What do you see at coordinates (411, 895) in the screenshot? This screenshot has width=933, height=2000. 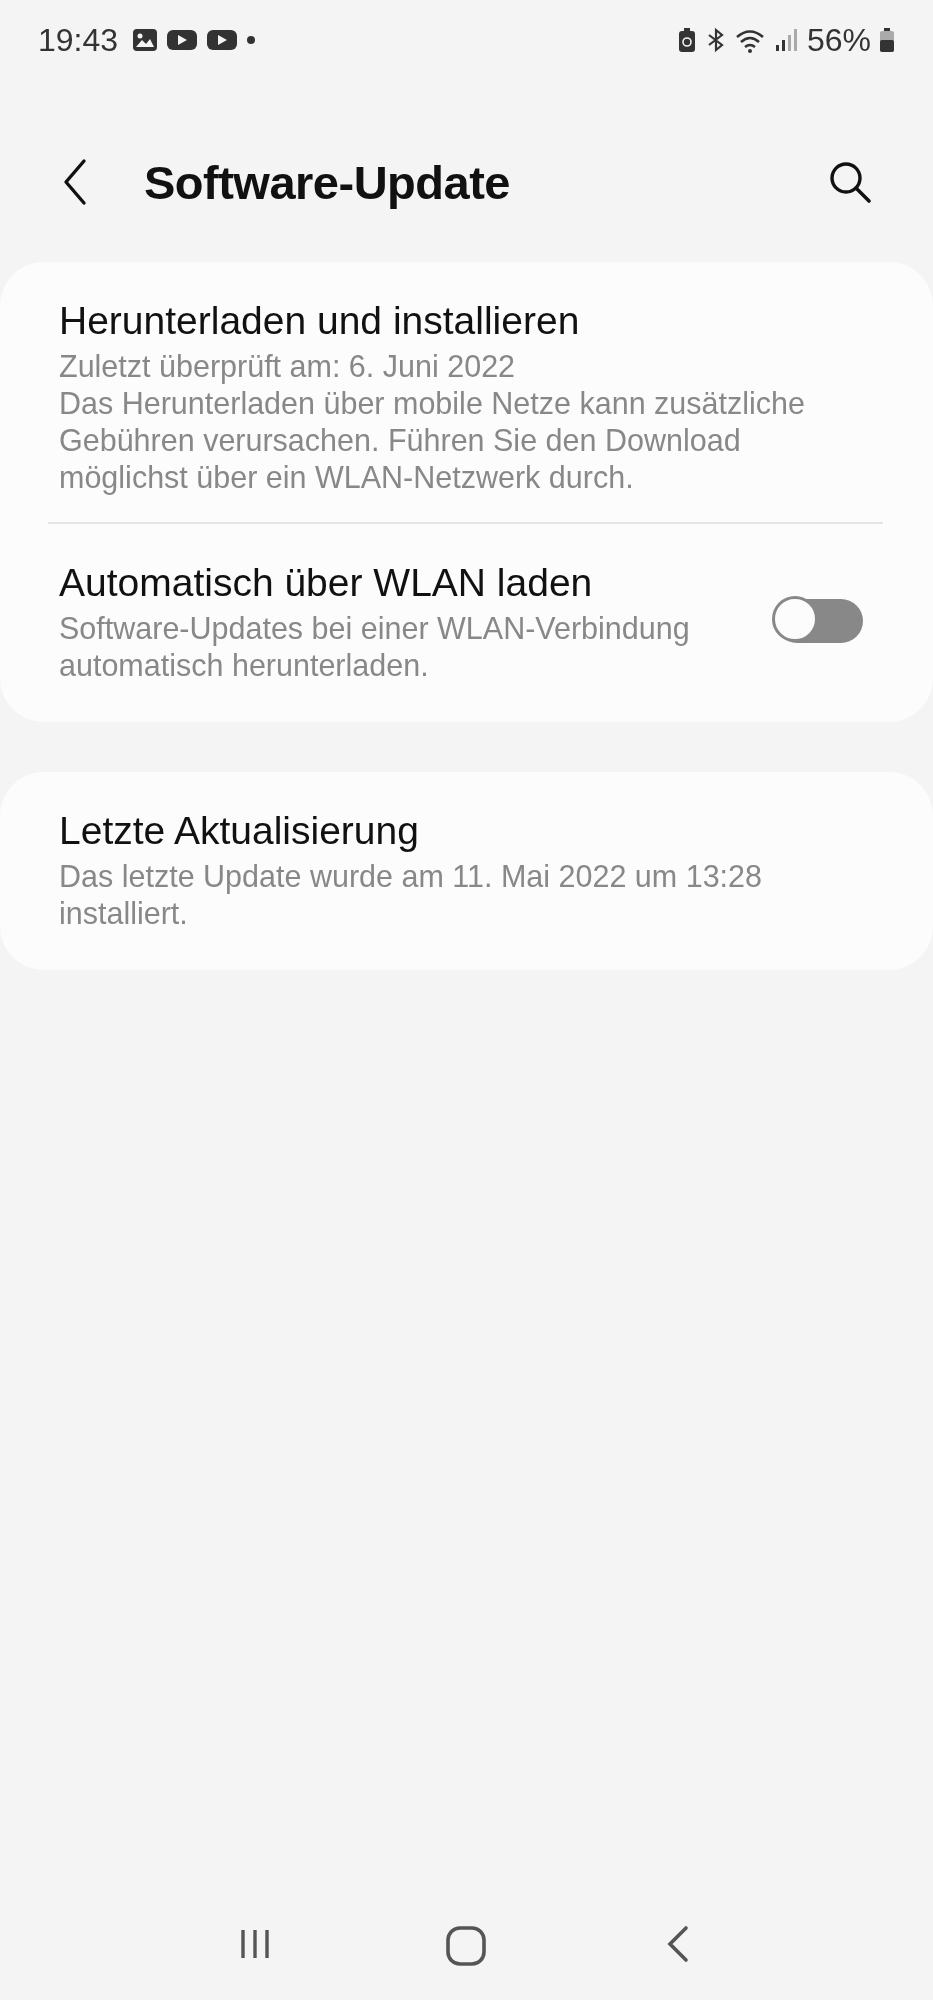 I see `item-description: Das letzte Update wurde am 11. Mai 2022 um 13:28 installiert.` at bounding box center [411, 895].